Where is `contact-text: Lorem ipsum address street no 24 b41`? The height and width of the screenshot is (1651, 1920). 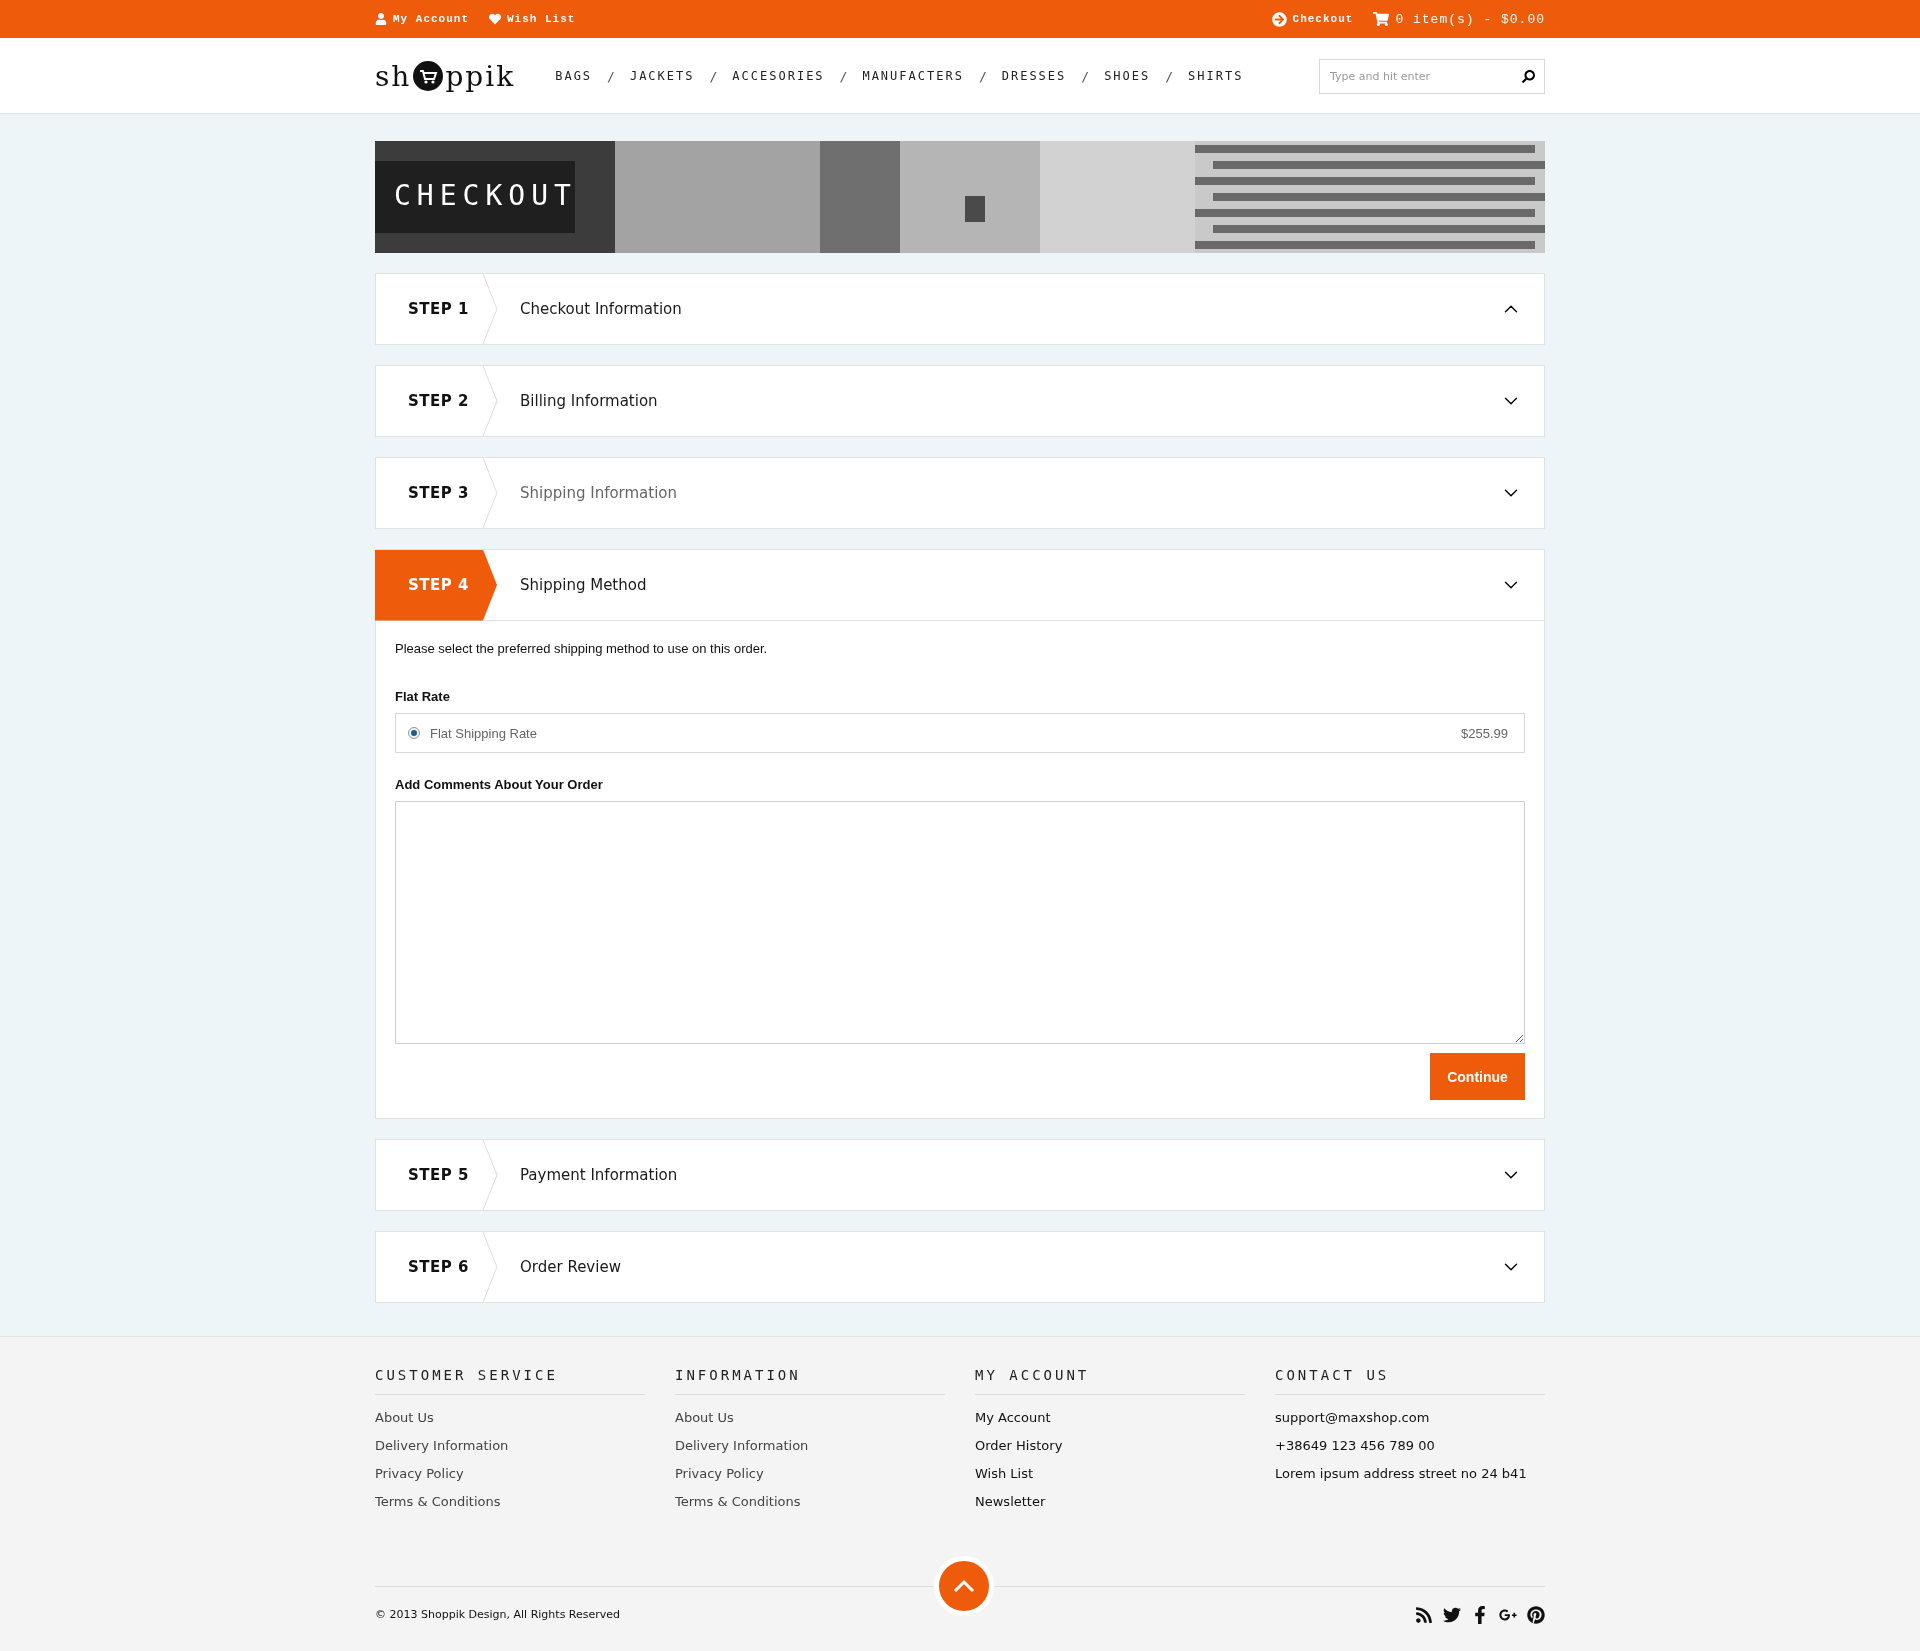
contact-text: Lorem ipsum address street no 24 b41 is located at coordinates (1401, 1474).